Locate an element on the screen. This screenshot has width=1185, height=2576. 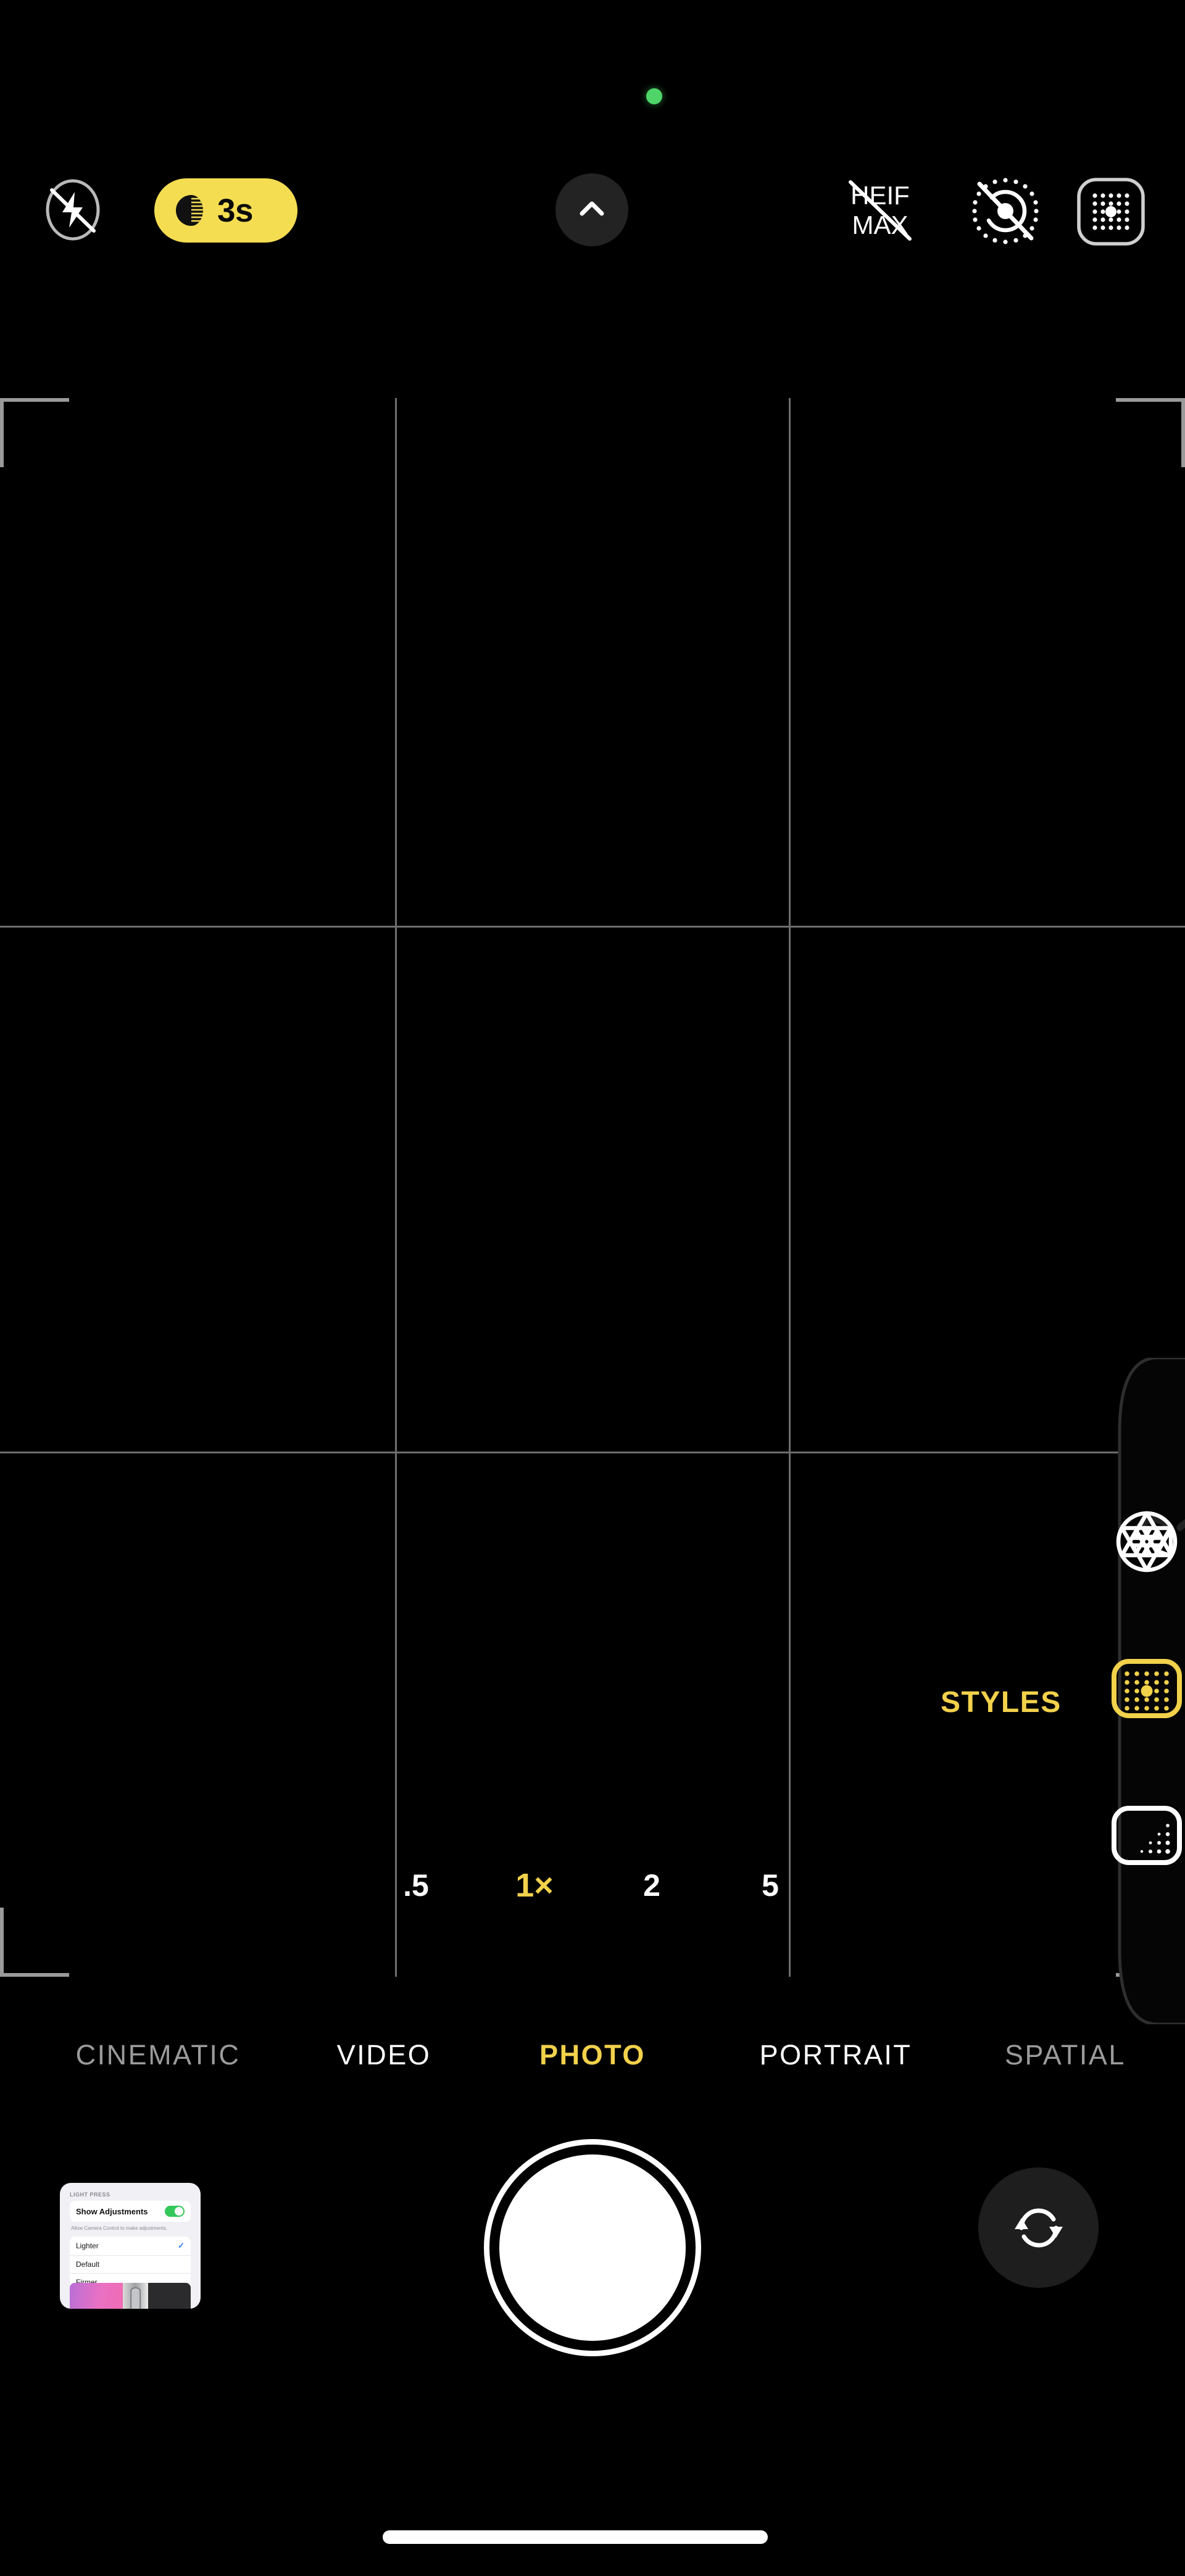
thumbnail-strip-dark is located at coordinates (169, 2296).